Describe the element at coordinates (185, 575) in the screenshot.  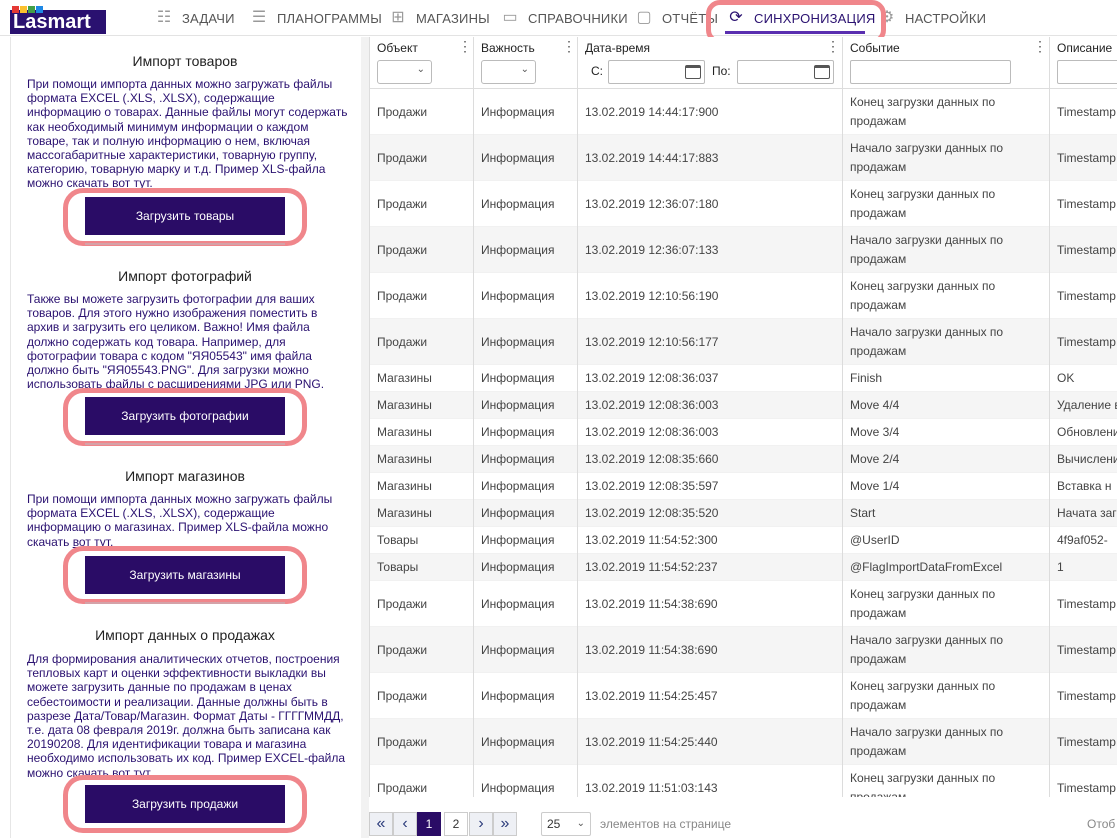
I see `upload-stores-button: Загрузить магазины` at that location.